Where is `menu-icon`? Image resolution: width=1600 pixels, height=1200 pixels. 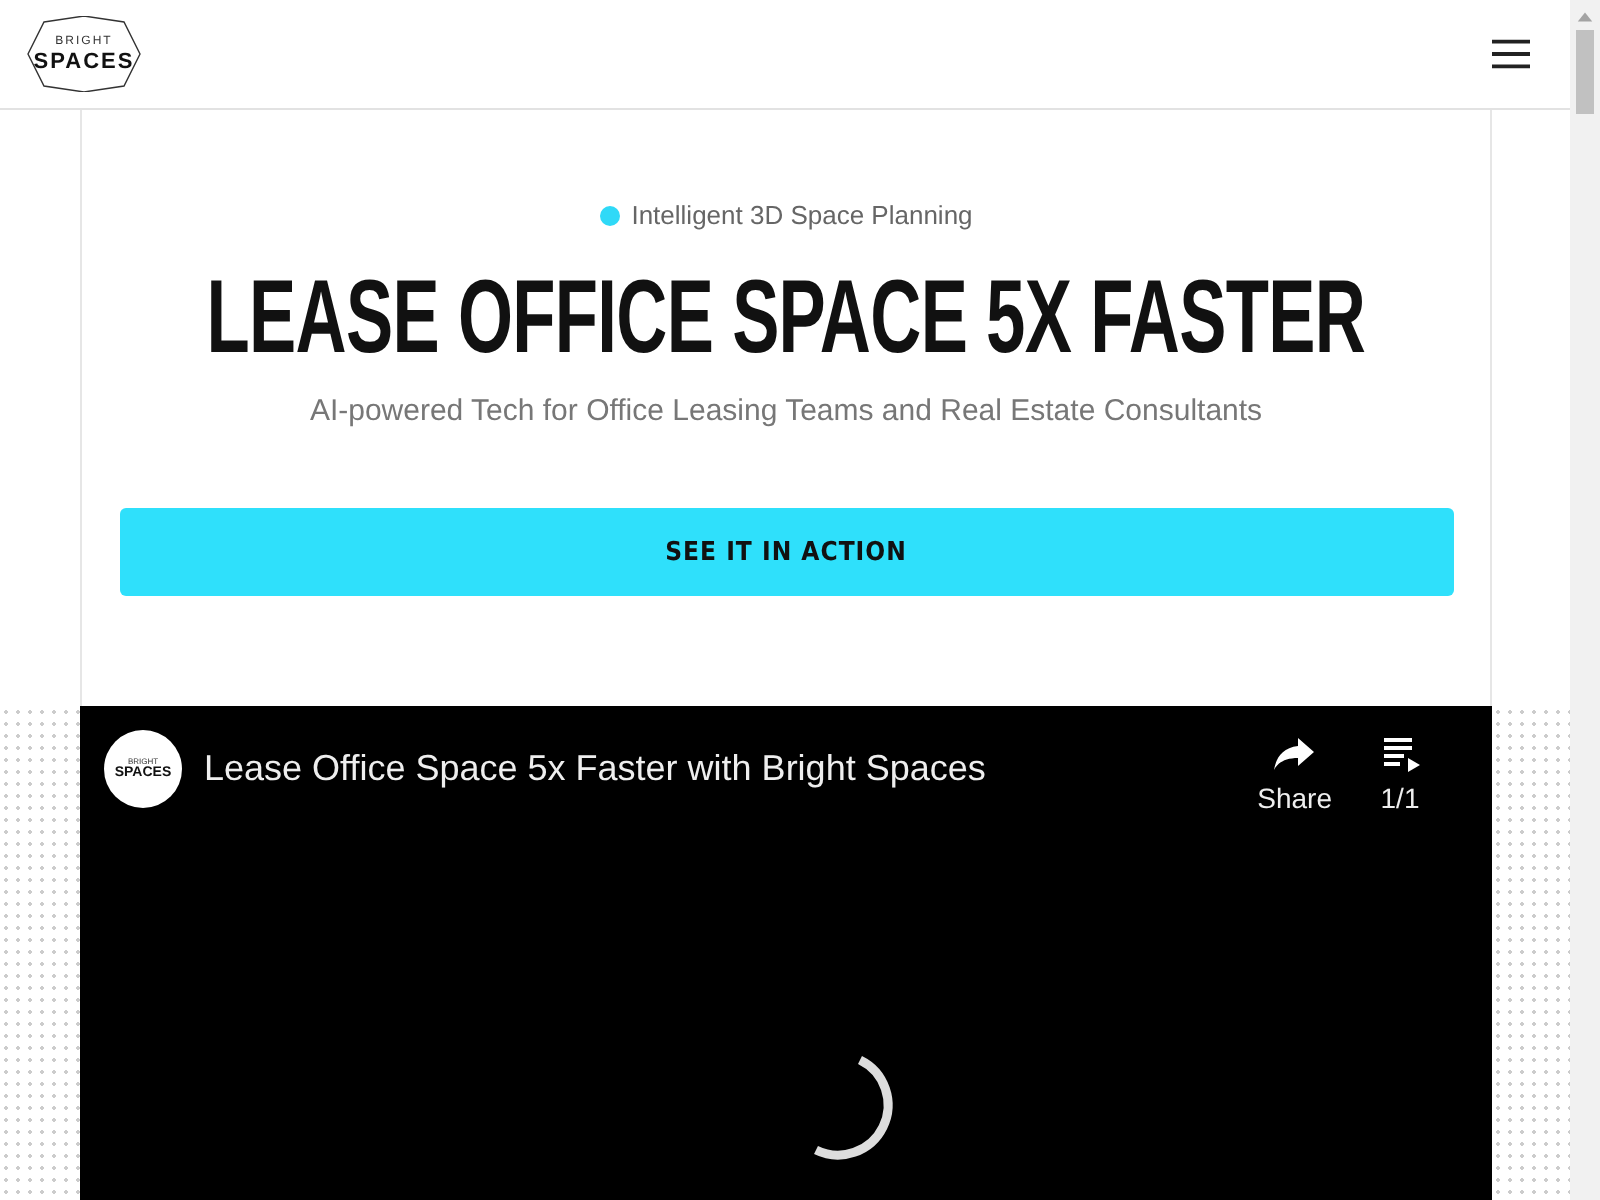 menu-icon is located at coordinates (1511, 54).